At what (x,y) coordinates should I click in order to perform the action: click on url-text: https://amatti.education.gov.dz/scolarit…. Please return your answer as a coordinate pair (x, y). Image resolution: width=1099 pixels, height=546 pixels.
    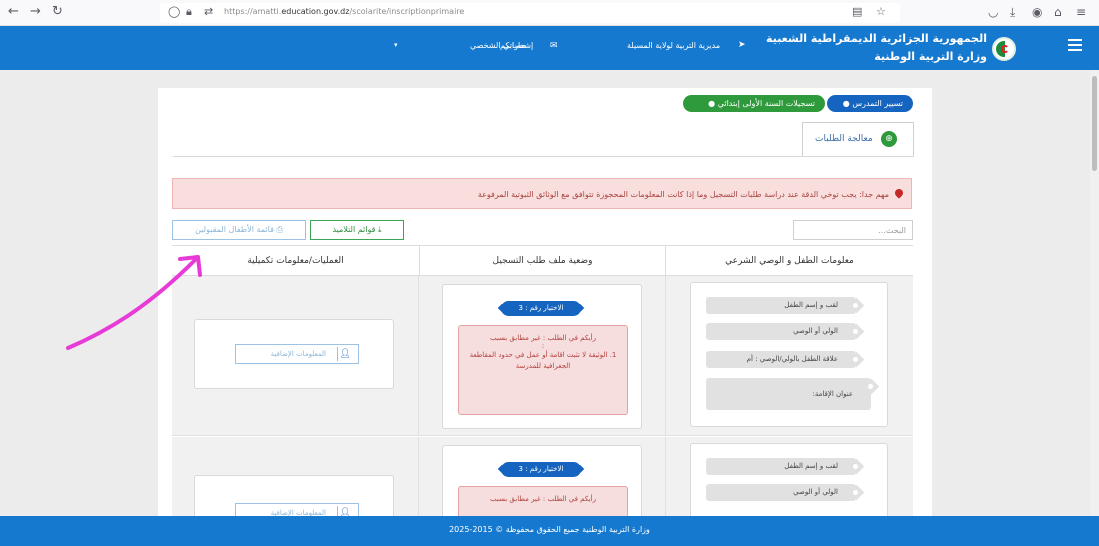
    Looking at the image, I should click on (344, 11).